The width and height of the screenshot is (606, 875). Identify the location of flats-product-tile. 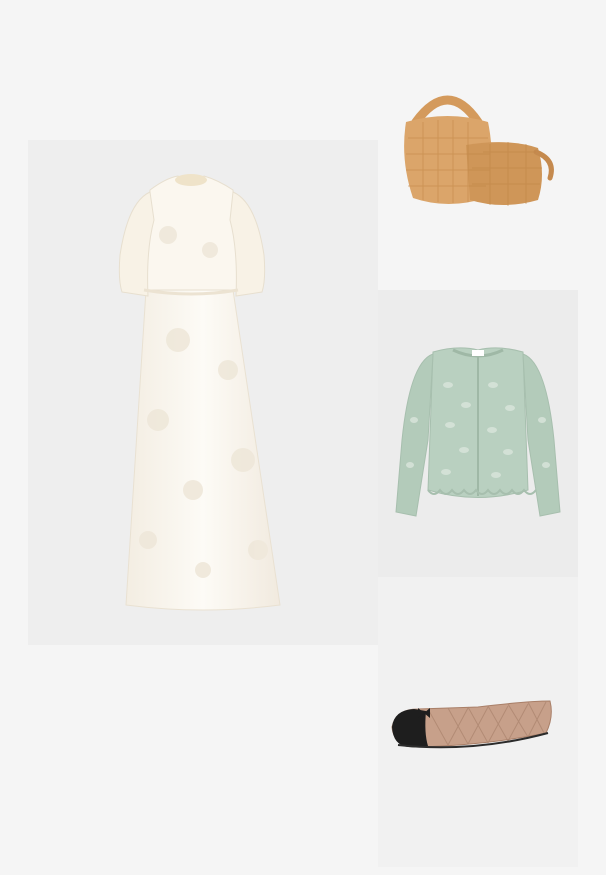
(478, 722).